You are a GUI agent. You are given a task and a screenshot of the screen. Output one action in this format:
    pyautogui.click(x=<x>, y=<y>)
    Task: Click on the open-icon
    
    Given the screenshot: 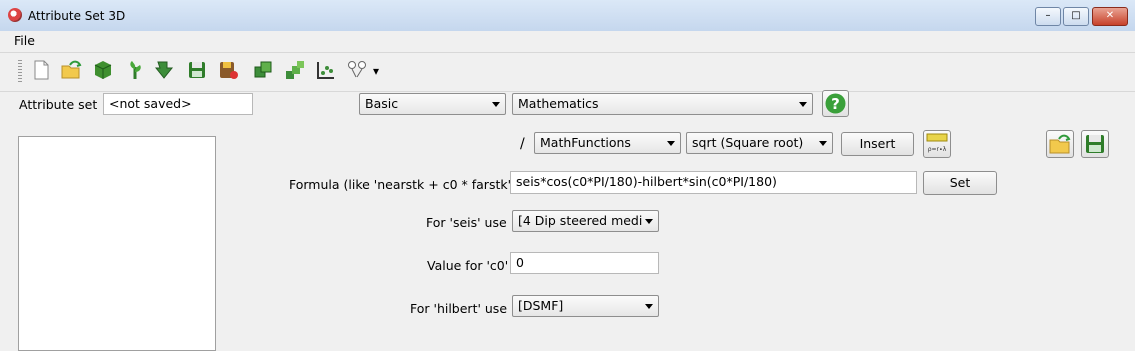 What is the action you would take?
    pyautogui.click(x=71, y=70)
    